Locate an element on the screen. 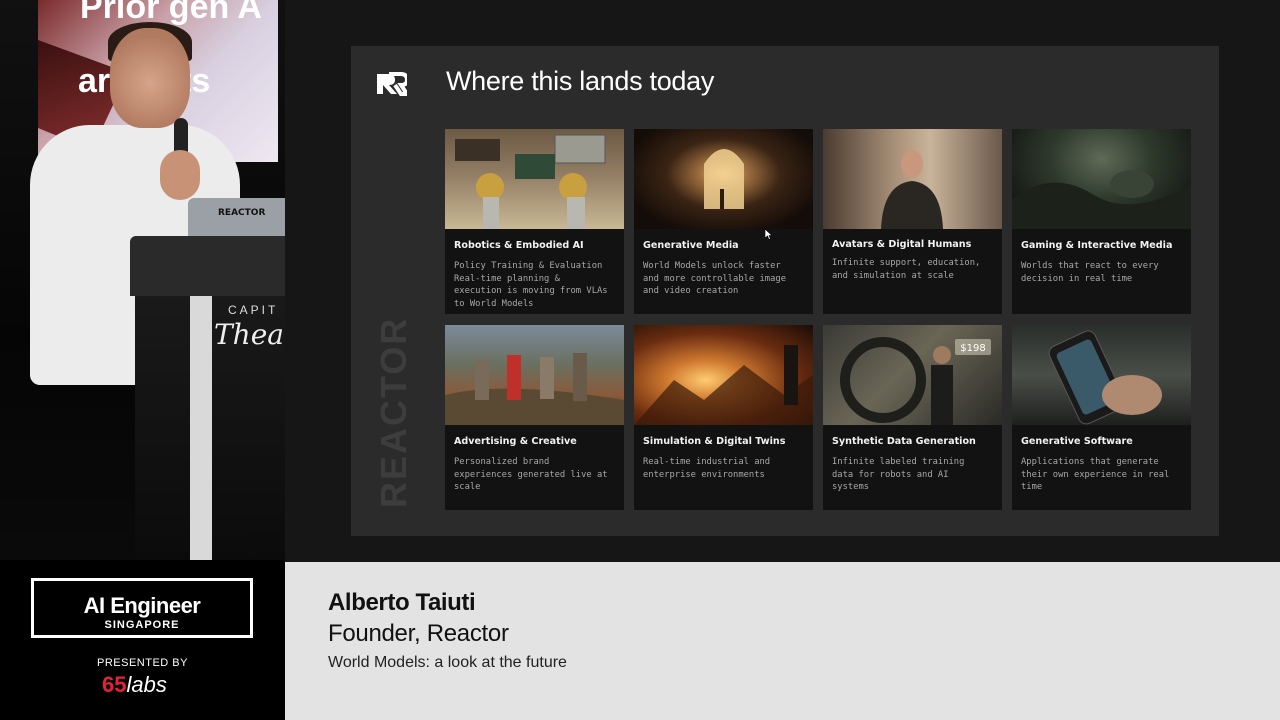 This screenshot has height=720, width=1280. laptop-brand: REACTOR is located at coordinates (242, 213).